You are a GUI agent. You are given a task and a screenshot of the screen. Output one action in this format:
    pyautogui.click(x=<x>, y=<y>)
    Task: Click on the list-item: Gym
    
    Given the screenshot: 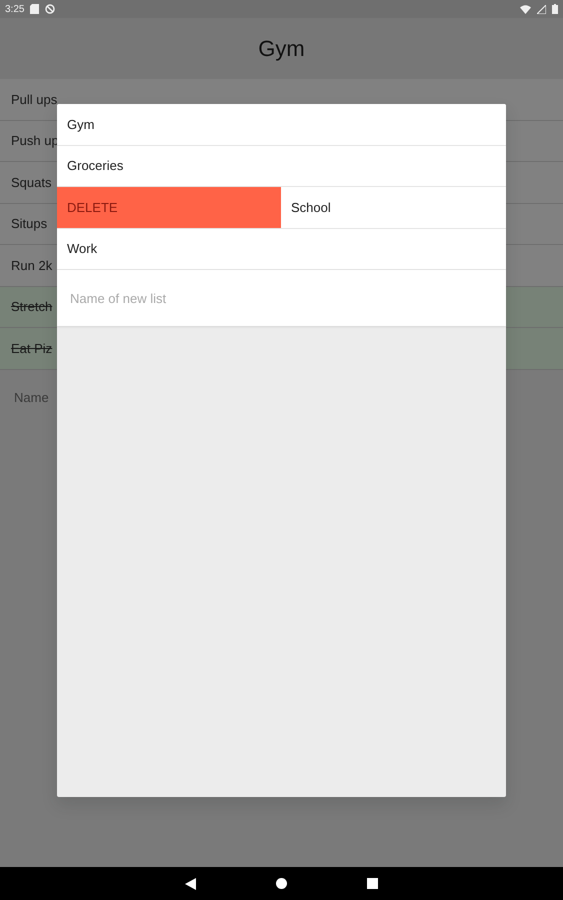 What is the action you would take?
    pyautogui.click(x=281, y=124)
    